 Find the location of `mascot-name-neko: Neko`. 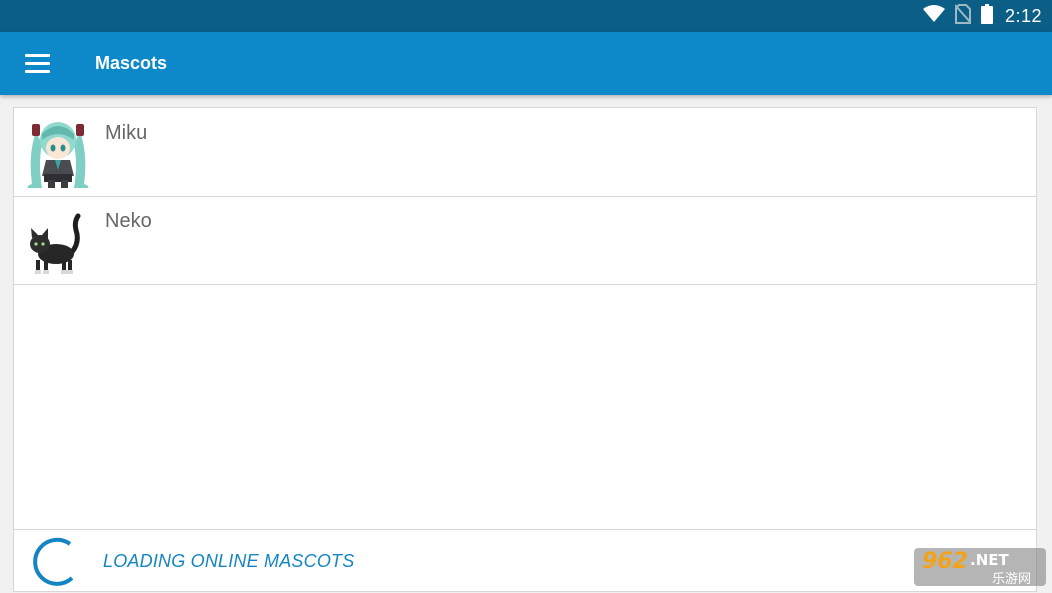

mascot-name-neko: Neko is located at coordinates (128, 221).